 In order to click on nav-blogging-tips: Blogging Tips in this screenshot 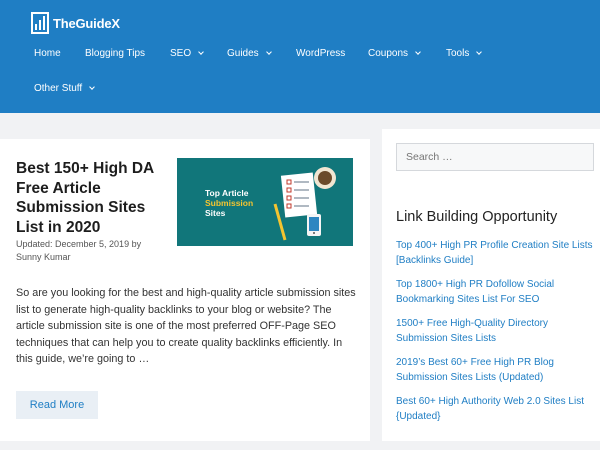, I will do `click(115, 53)`.